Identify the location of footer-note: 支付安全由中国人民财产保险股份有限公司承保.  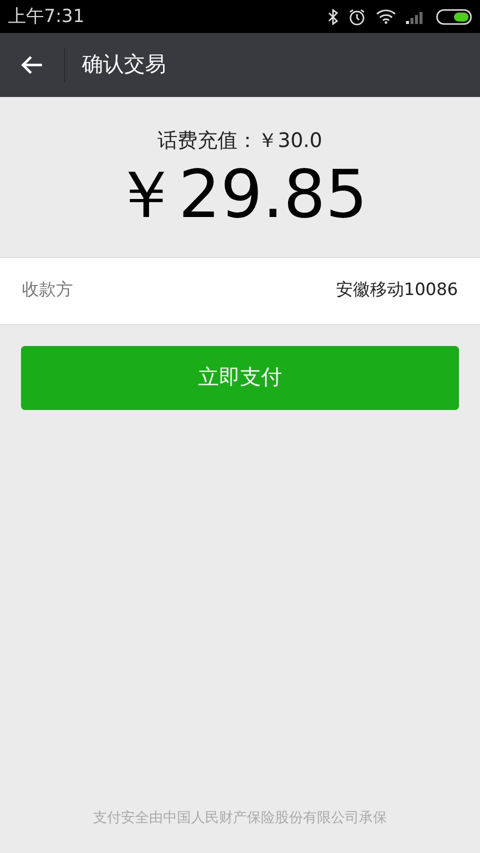
(240, 818).